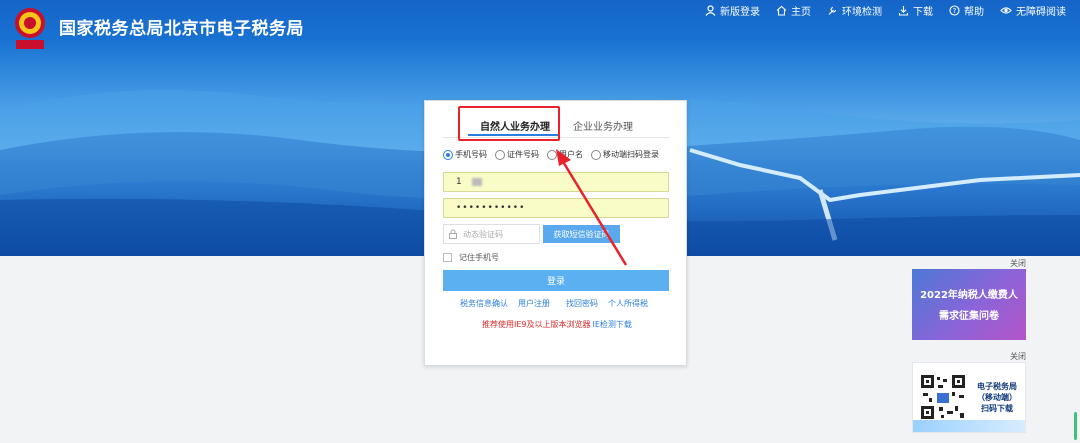  I want to click on radio-phone-label: 手机号码, so click(471, 154).